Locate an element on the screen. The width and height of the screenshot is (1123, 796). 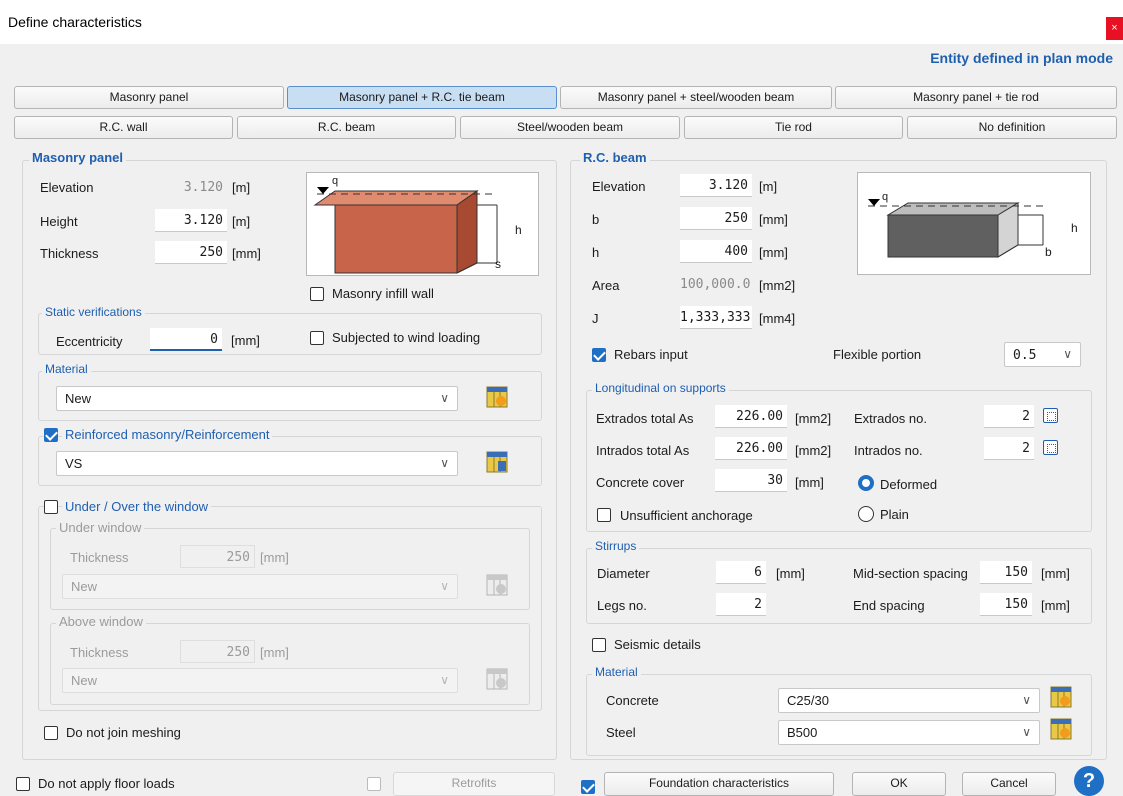
seismic-details-checkbox is located at coordinates (599, 645).